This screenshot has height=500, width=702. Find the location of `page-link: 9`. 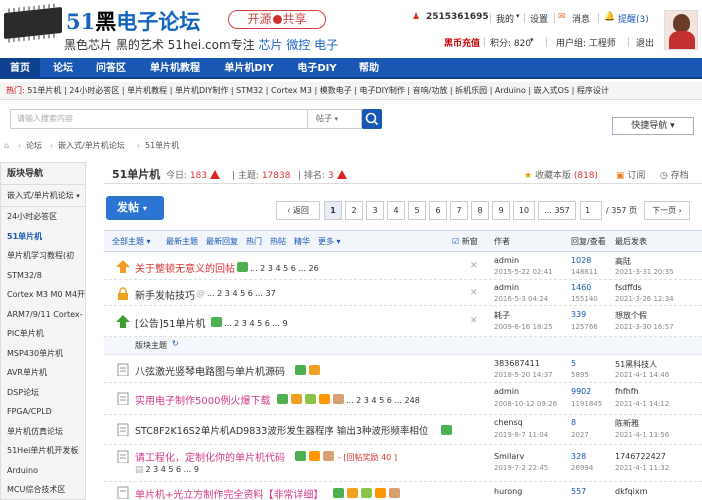

page-link: 9 is located at coordinates (501, 210).